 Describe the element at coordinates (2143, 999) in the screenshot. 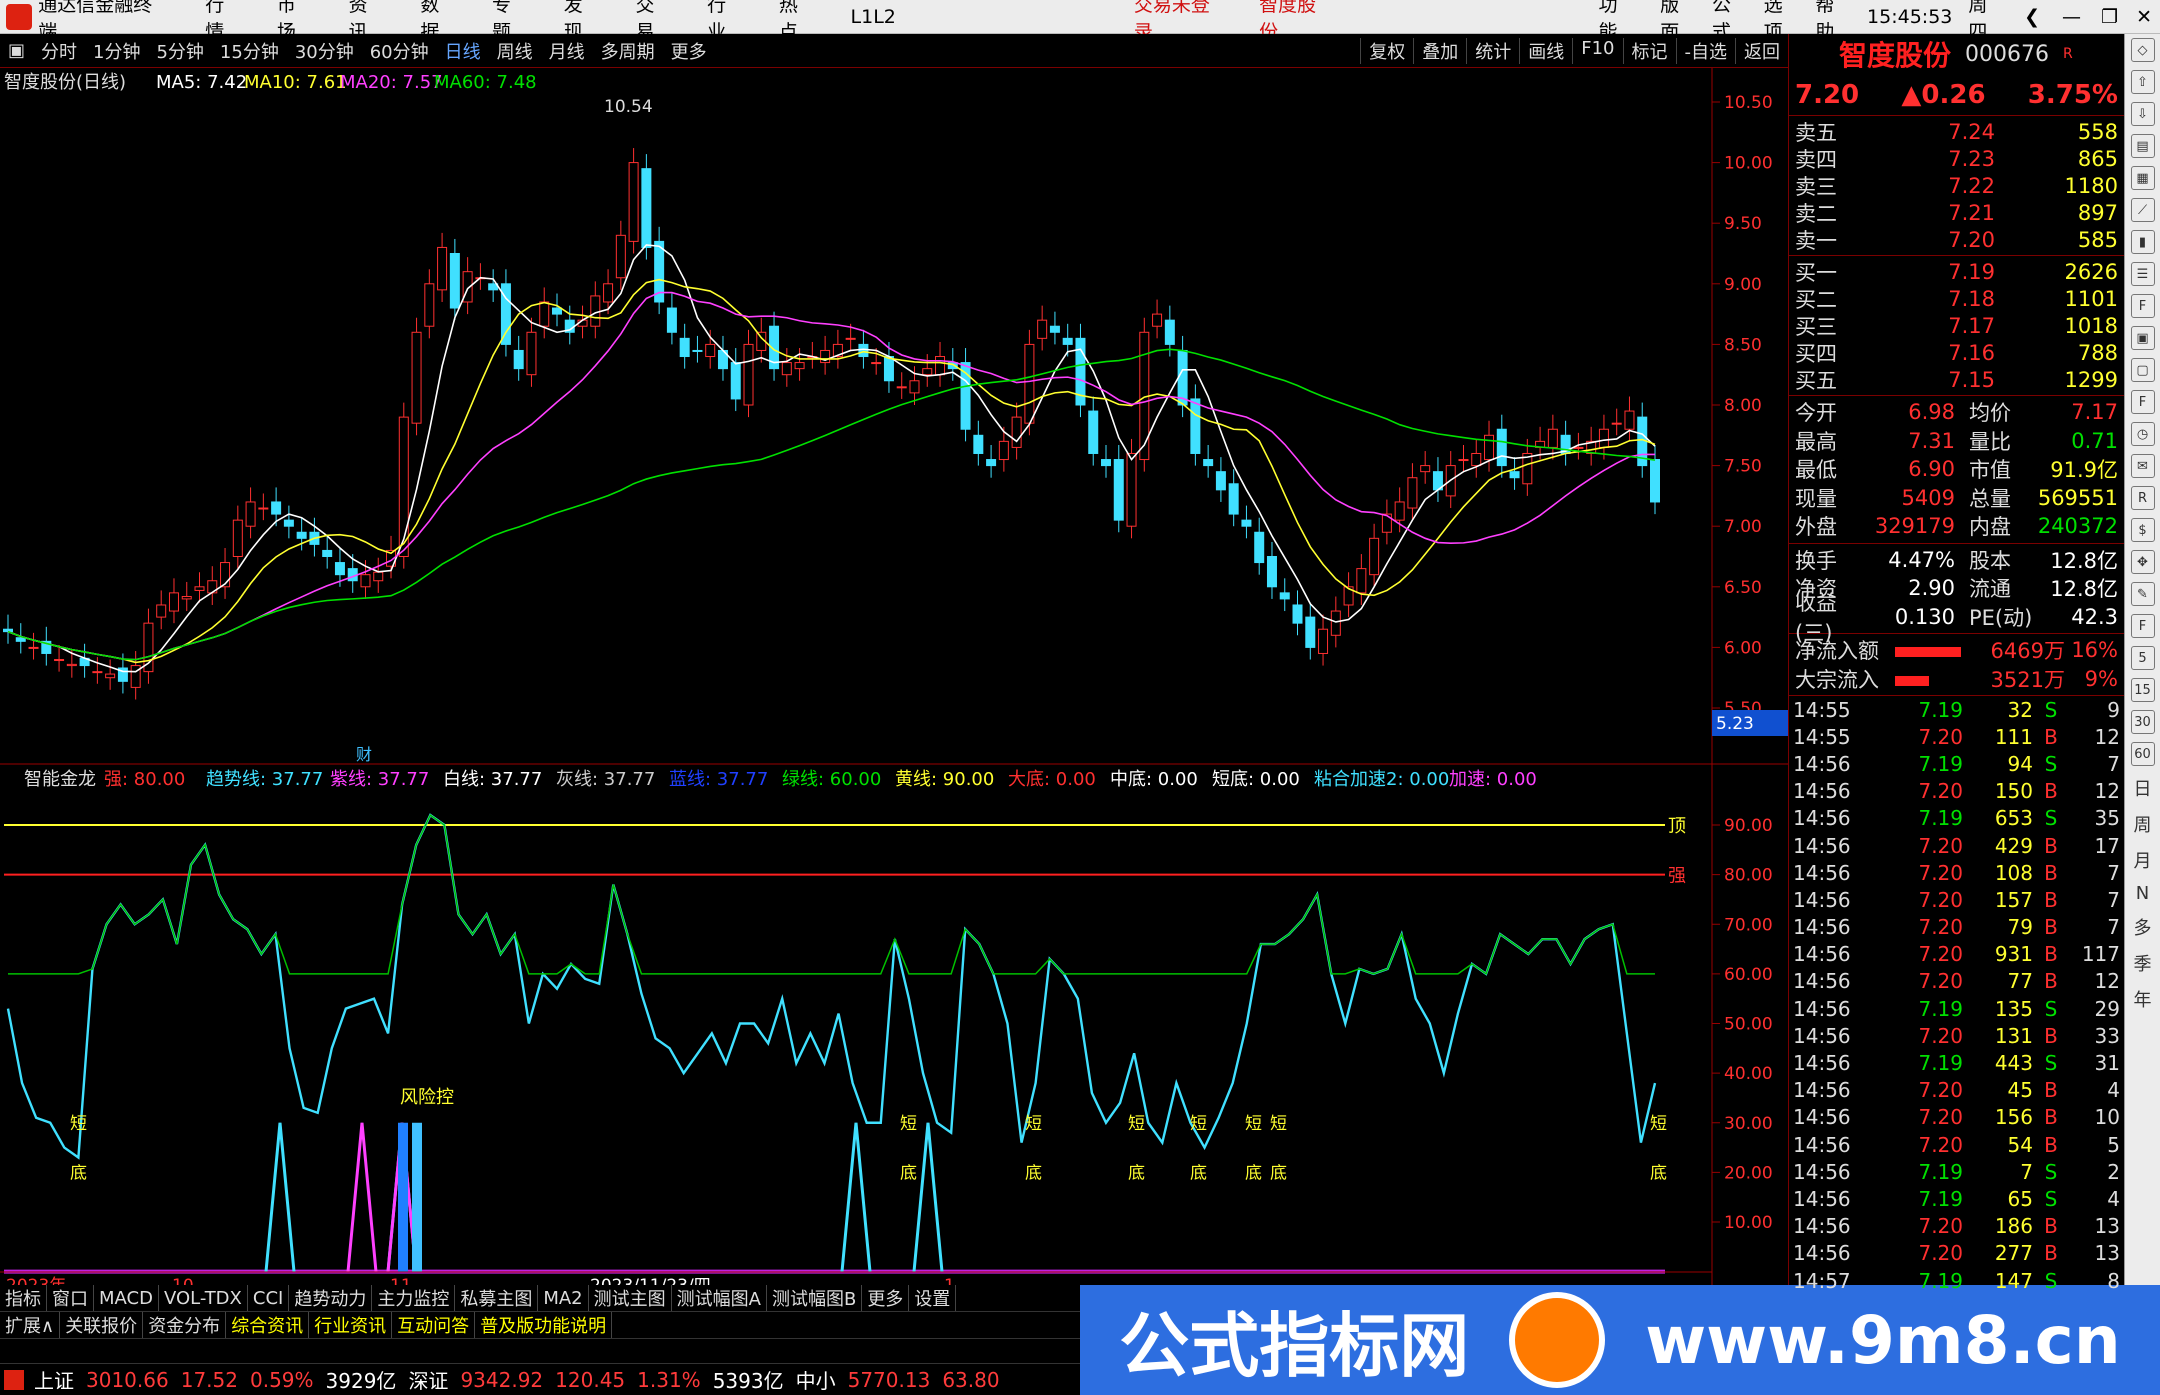

I see `sidebar-period-year: 年` at that location.